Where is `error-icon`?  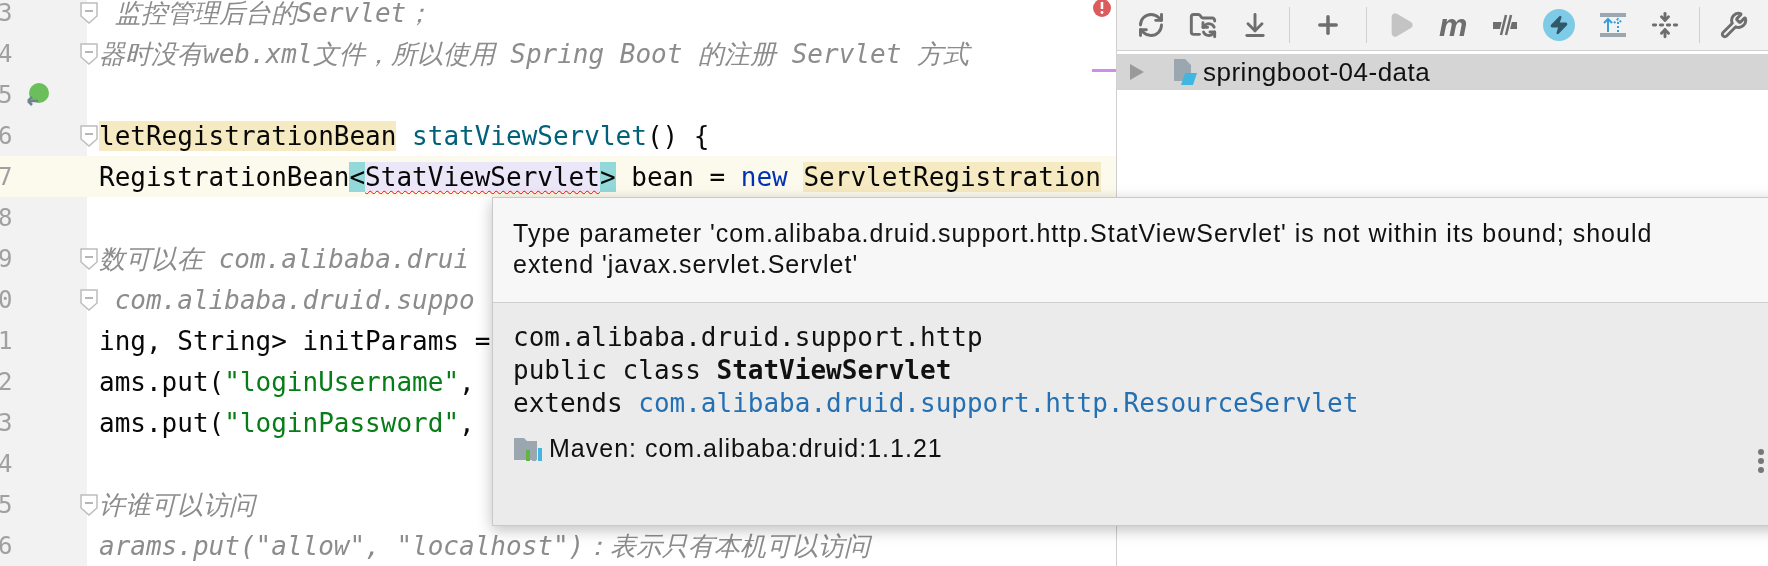
error-icon is located at coordinates (1102, 9).